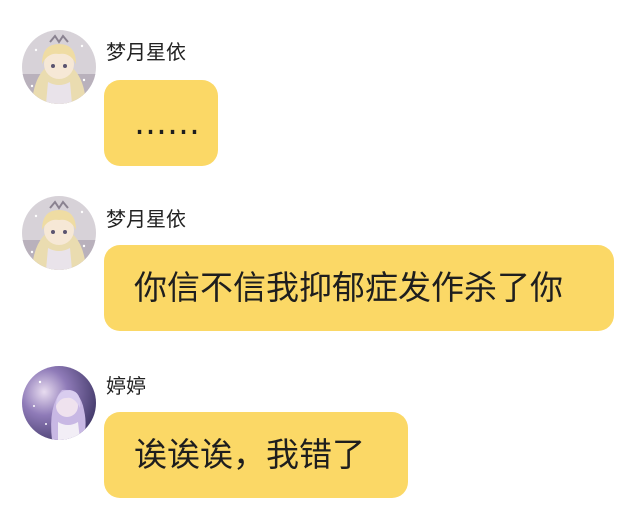 This screenshot has width=640, height=513. What do you see at coordinates (359, 288) in the screenshot?
I see `message-bubble: 你信不信我抑郁症发作杀了你` at bounding box center [359, 288].